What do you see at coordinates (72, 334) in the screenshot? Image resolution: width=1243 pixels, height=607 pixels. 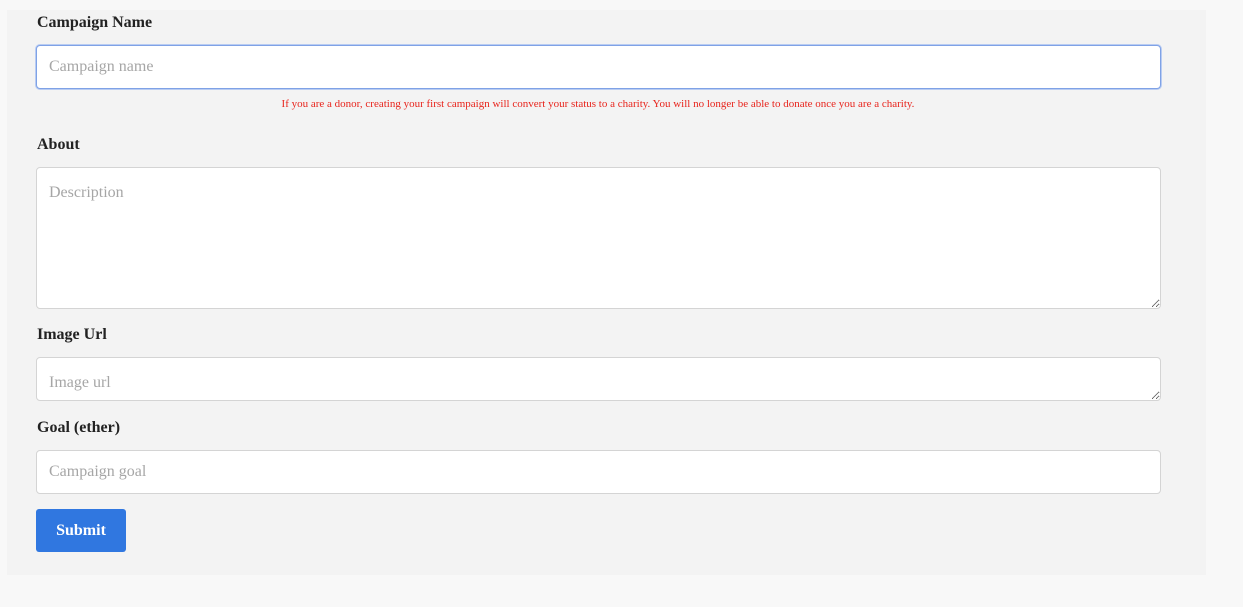 I see `image-url-label: Image Url` at bounding box center [72, 334].